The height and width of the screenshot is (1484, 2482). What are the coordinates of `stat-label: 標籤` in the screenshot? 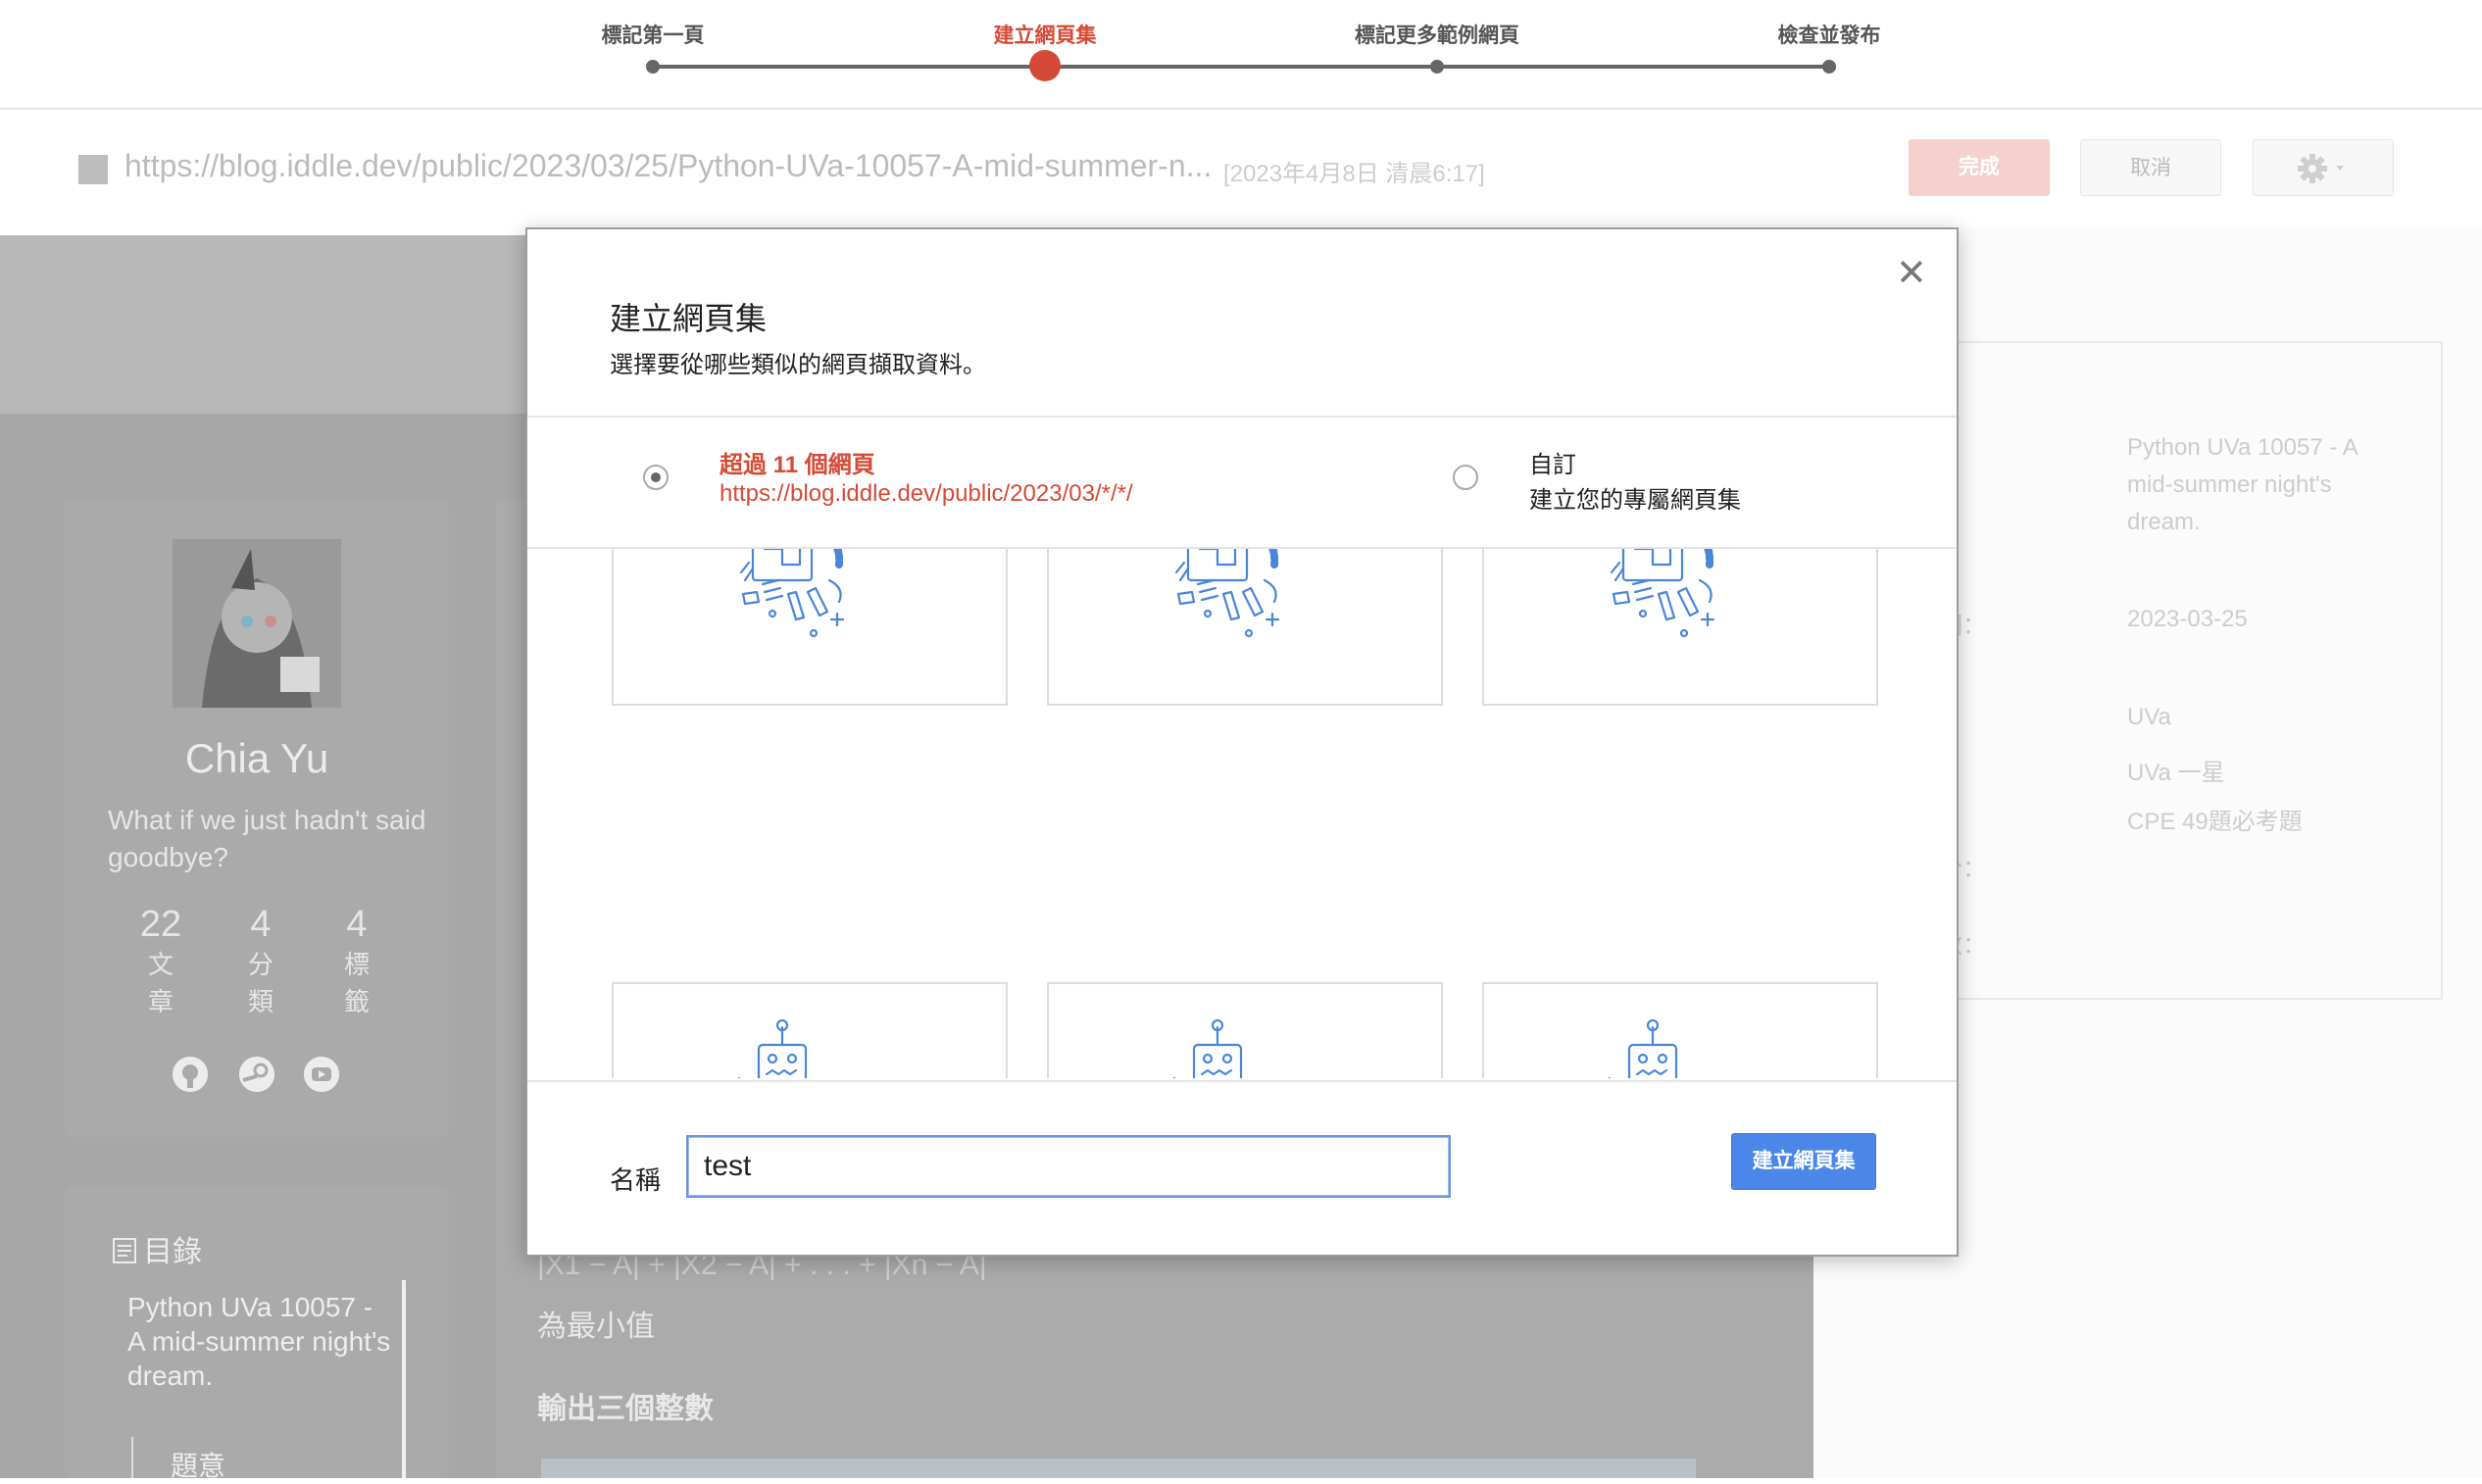 It's located at (356, 983).